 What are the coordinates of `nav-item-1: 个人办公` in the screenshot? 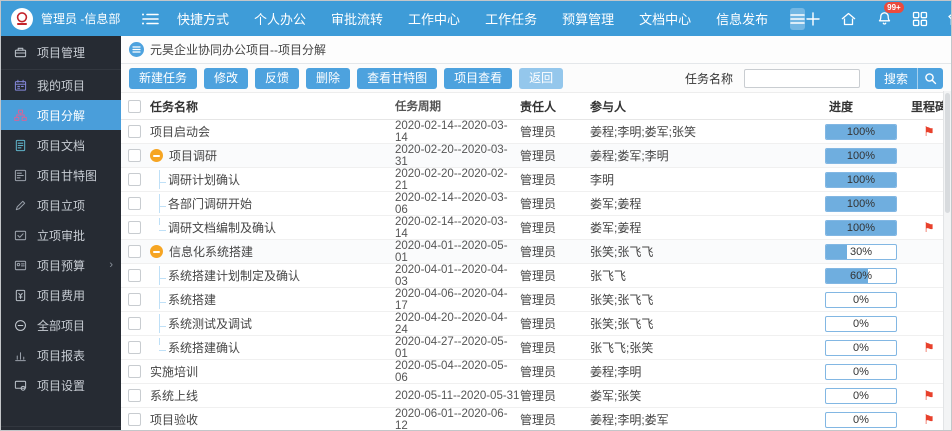 It's located at (280, 18).